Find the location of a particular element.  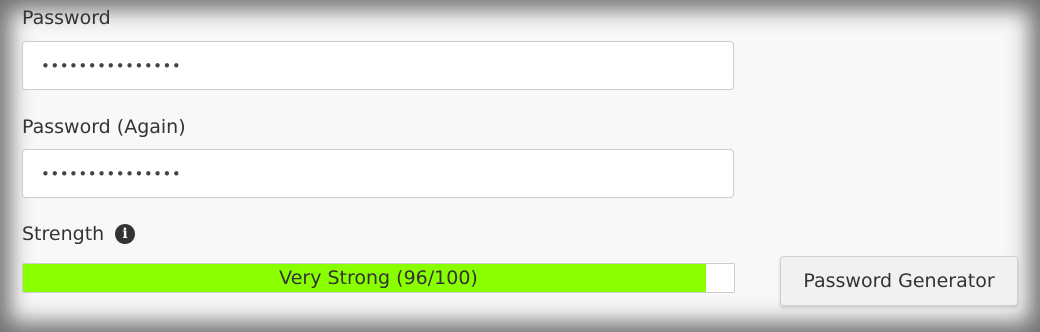

password-again-masked-value: ••••••••••••••• is located at coordinates (111, 173).